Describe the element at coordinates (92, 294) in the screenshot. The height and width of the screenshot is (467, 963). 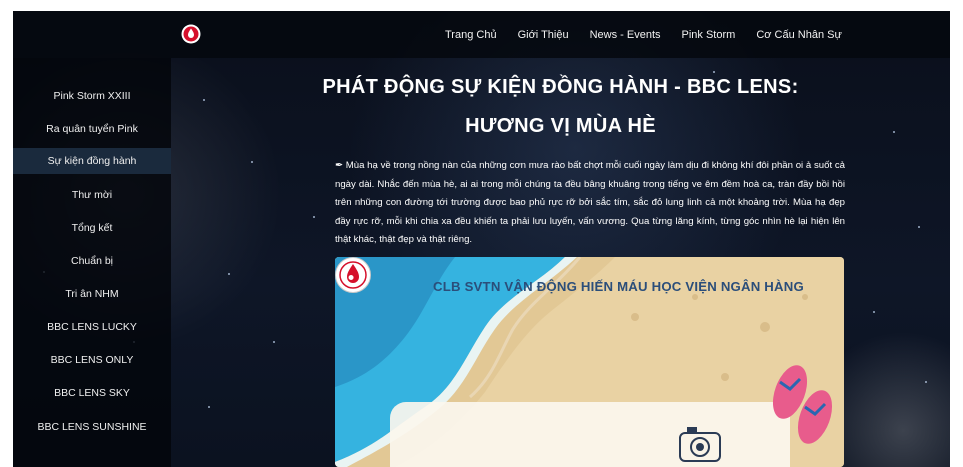
I see `sidebar-item-tri-an-nhm: Tri ân NHM` at that location.